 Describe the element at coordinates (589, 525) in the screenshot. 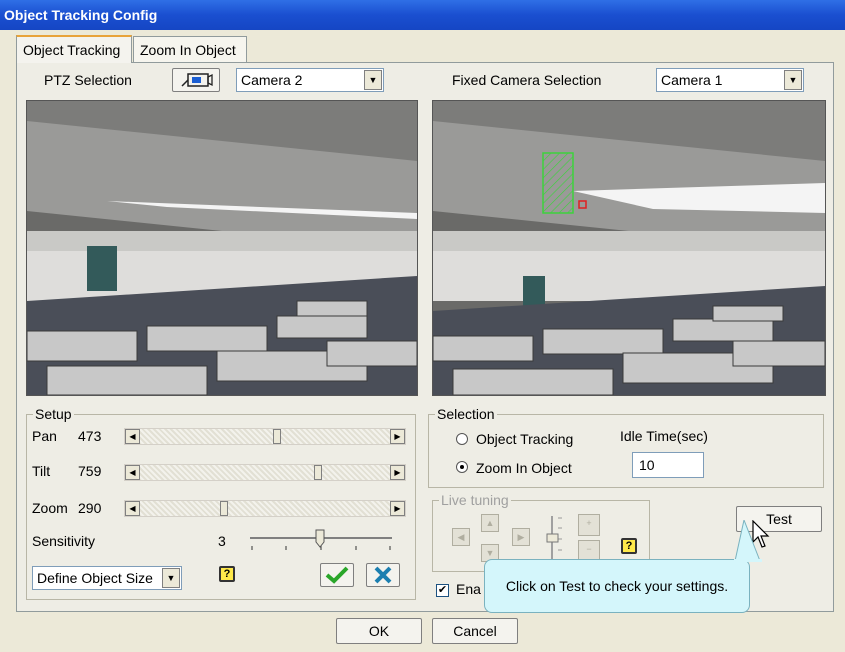

I see `zoom-in-icon: +` at that location.